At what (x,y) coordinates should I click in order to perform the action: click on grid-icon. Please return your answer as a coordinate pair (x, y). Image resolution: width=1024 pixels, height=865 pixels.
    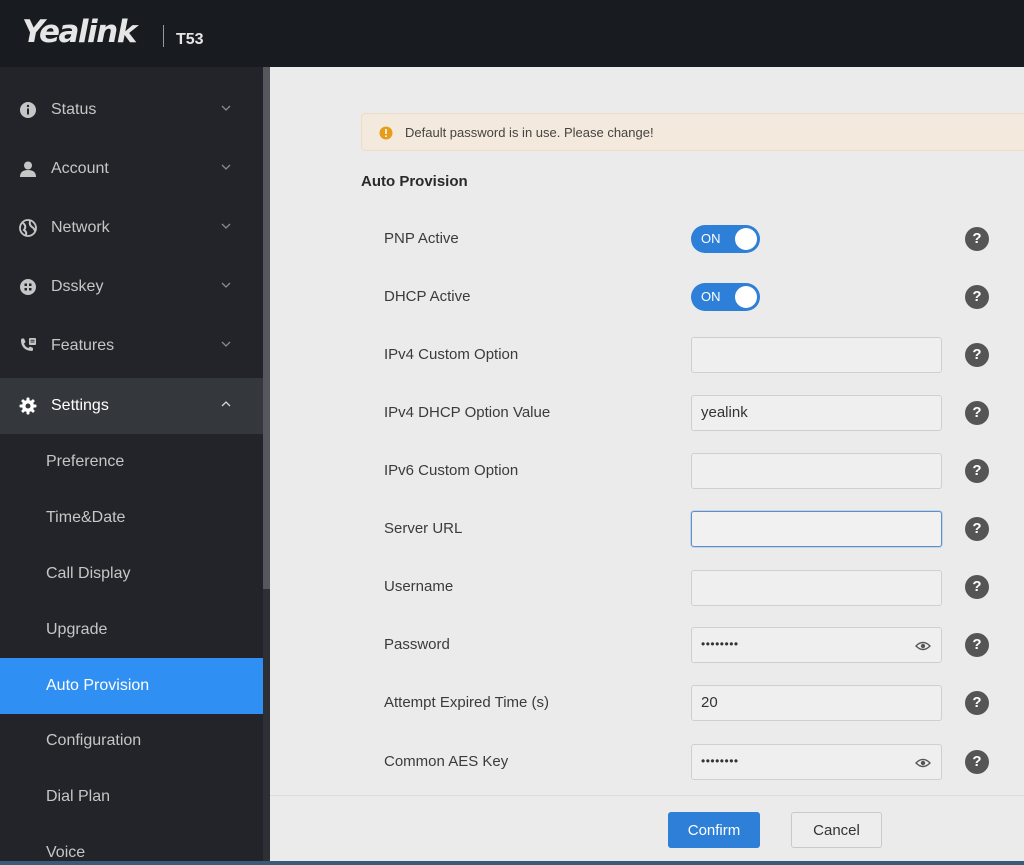
    Looking at the image, I should click on (28, 287).